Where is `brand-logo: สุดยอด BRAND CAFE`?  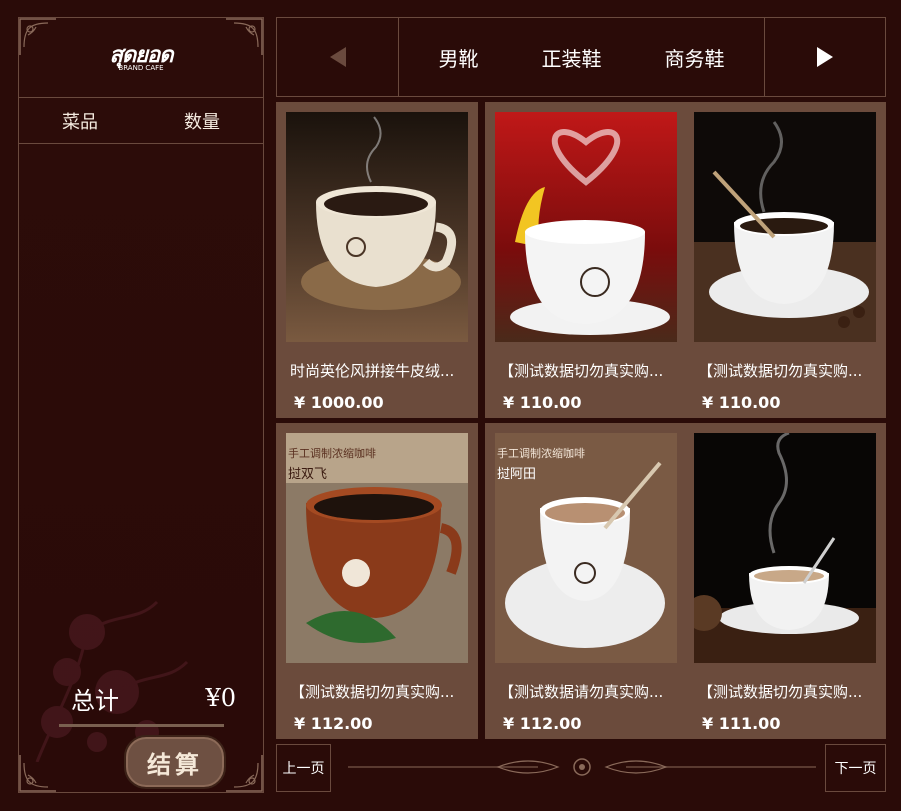 brand-logo: สุดยอด BRAND CAFE is located at coordinates (141, 58).